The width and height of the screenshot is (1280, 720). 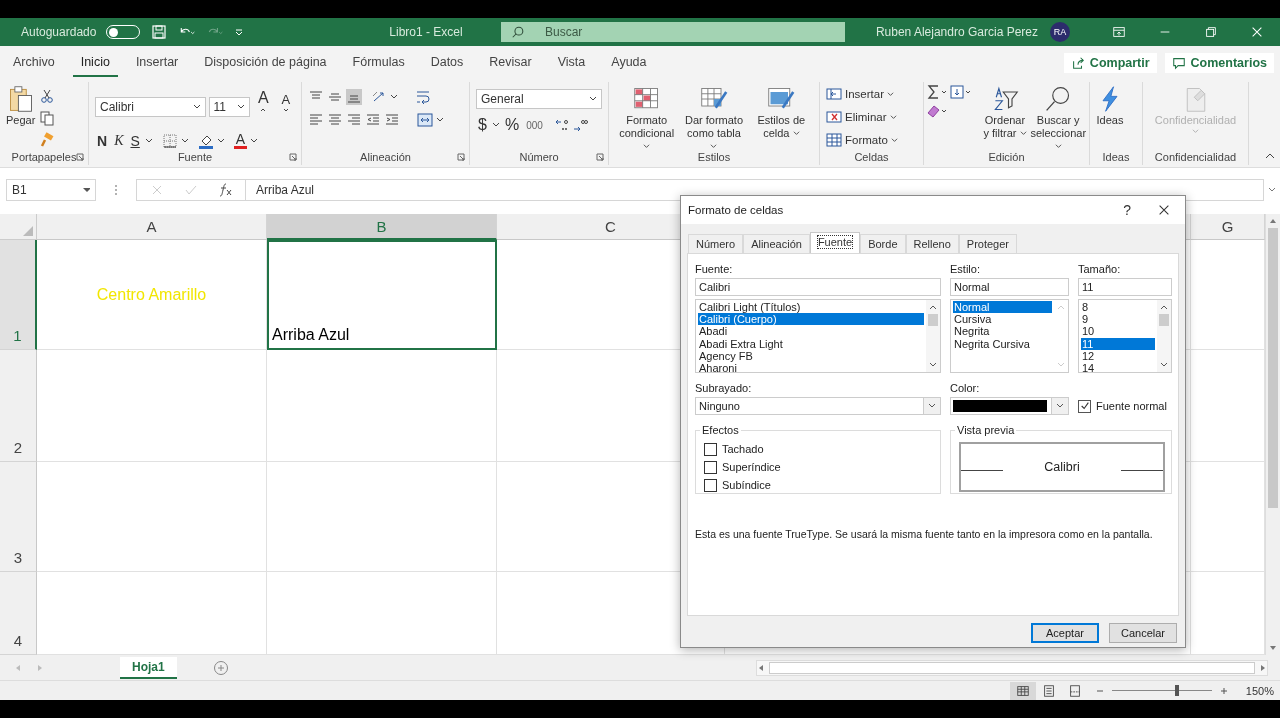 I want to click on group-label: Ideas, so click(x=1116, y=157).